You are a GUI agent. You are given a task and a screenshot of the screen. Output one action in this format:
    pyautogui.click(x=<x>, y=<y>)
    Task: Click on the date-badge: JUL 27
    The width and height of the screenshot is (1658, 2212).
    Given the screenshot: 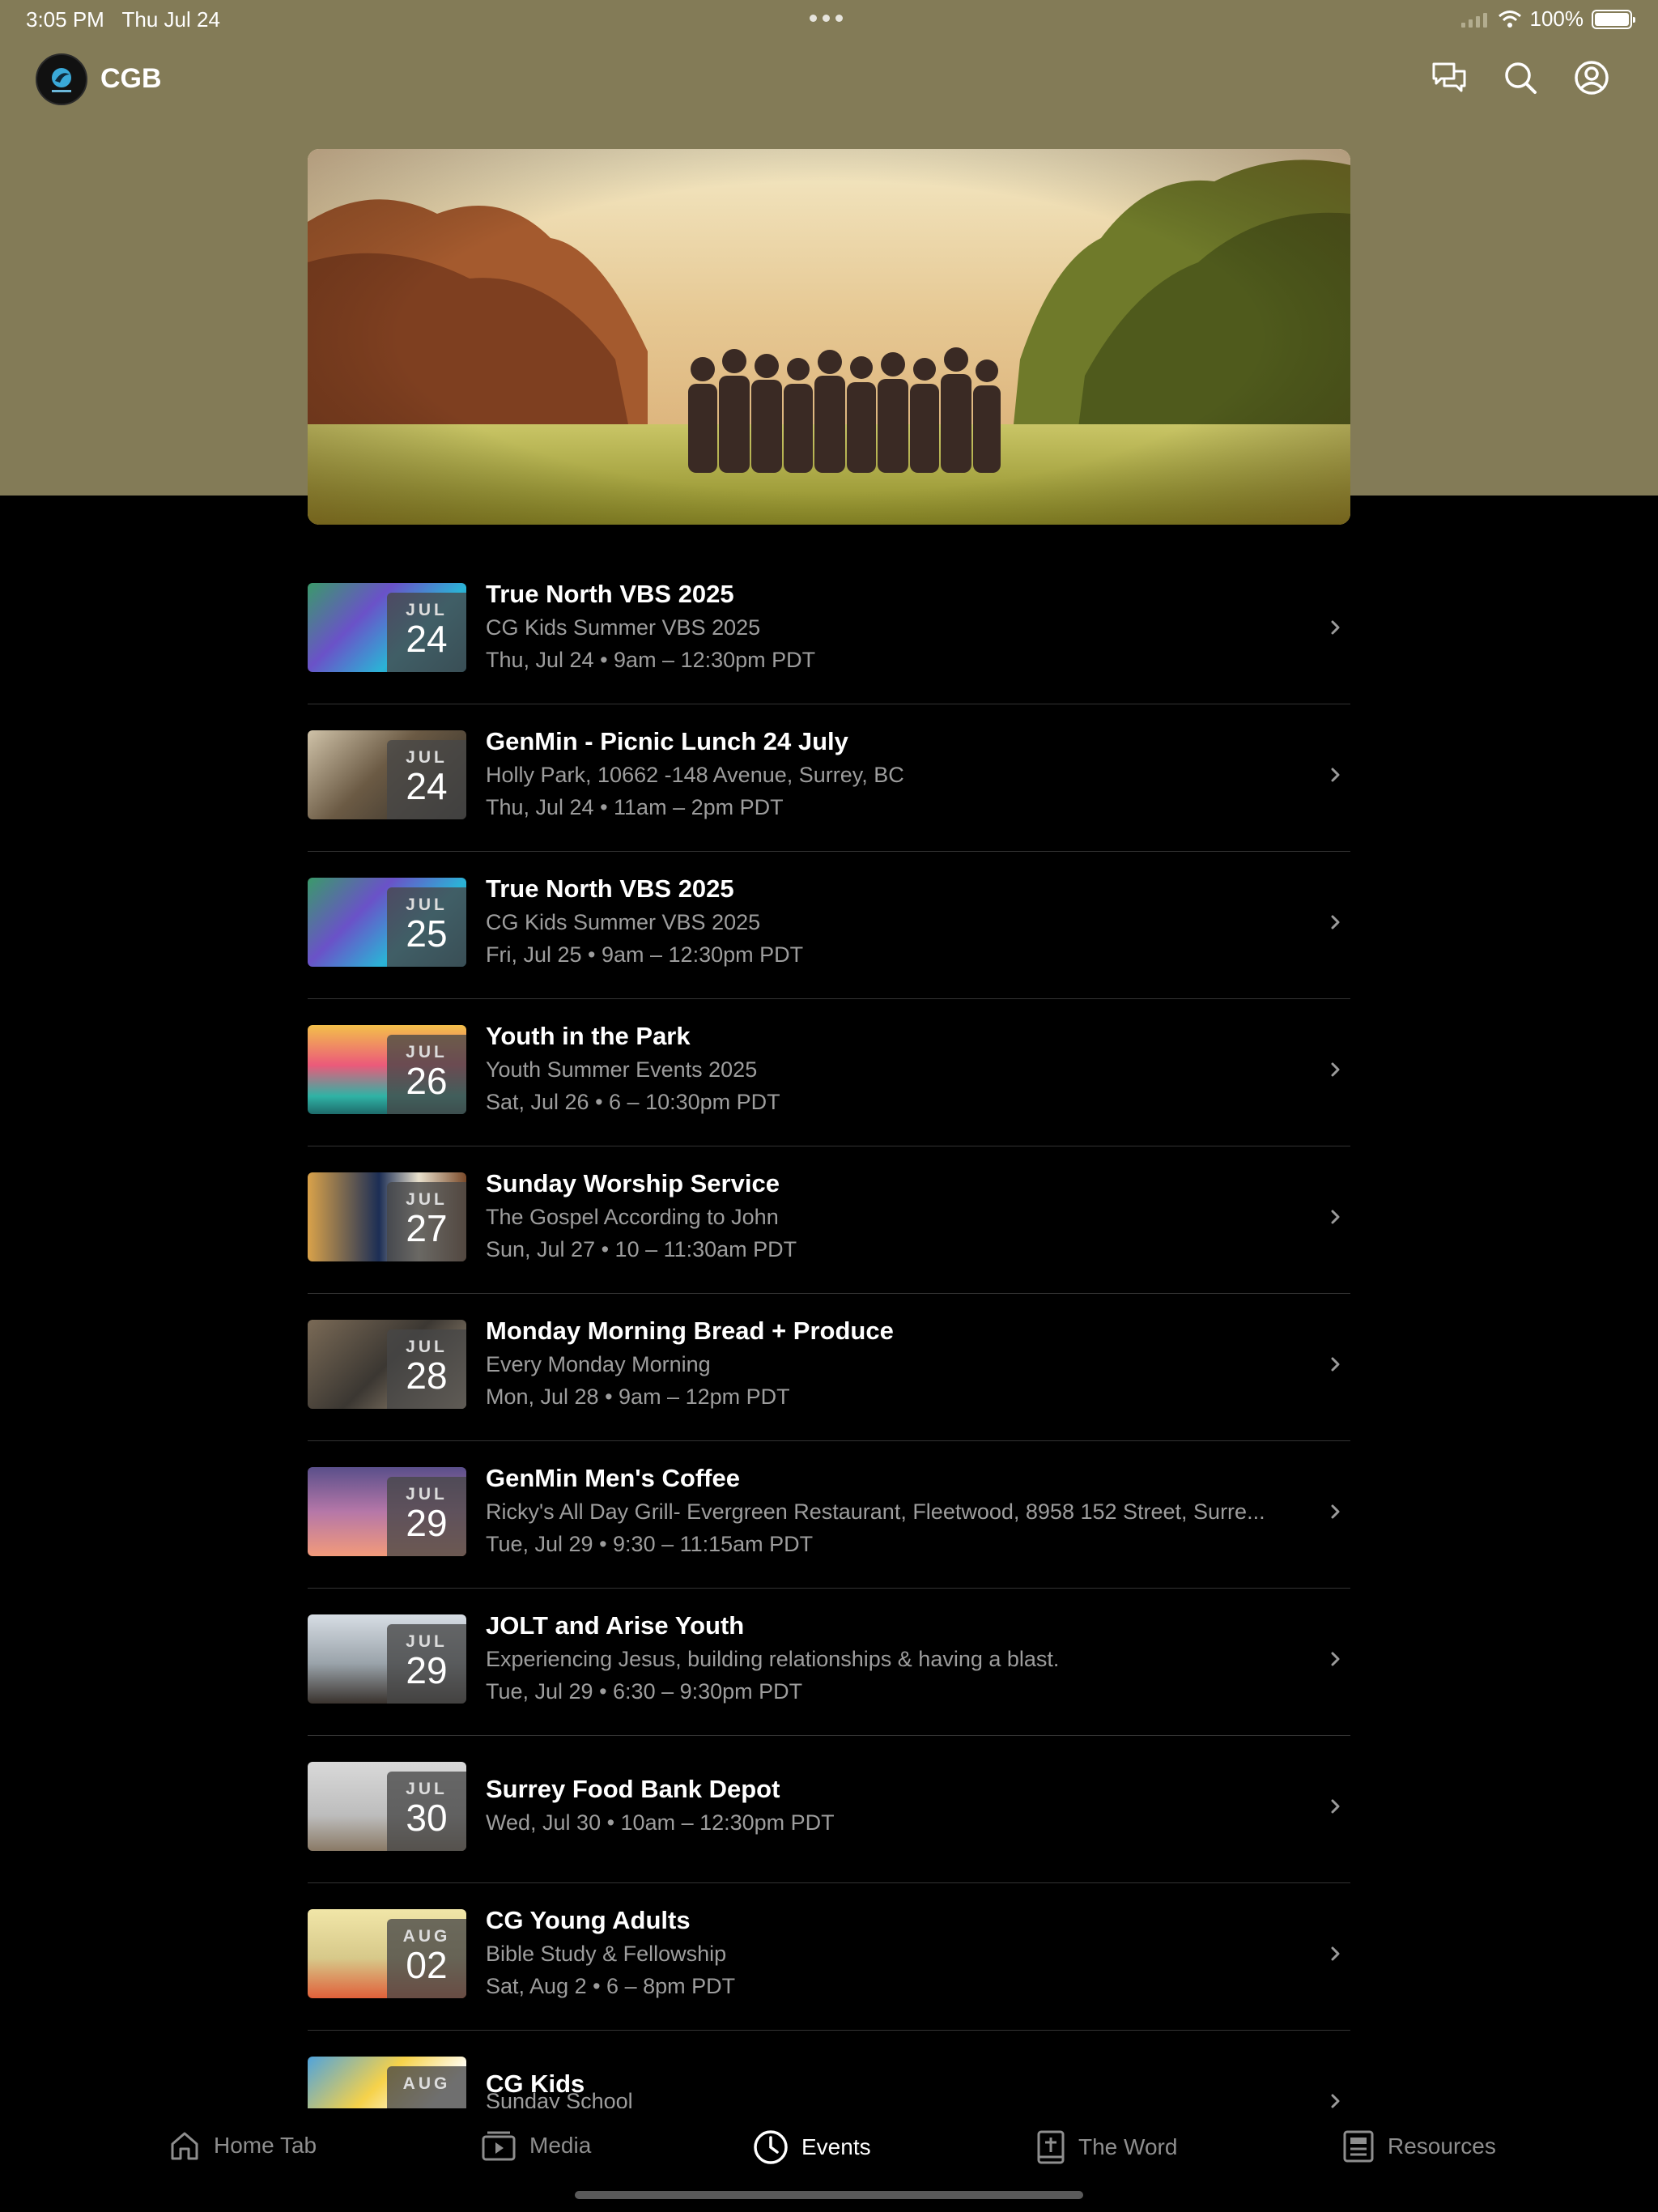 What is the action you would take?
    pyautogui.click(x=426, y=1221)
    